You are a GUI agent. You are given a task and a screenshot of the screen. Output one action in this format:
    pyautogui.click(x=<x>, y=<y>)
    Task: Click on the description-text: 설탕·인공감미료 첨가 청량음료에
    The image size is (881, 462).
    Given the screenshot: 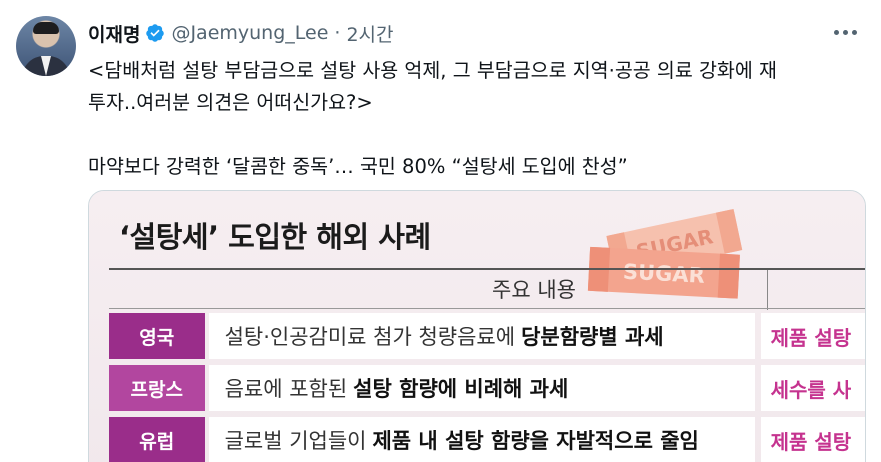 What is the action you would take?
    pyautogui.click(x=370, y=337)
    